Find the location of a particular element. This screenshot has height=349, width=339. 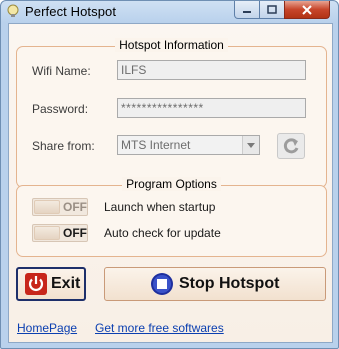

chevron-down-icon is located at coordinates (251, 145).